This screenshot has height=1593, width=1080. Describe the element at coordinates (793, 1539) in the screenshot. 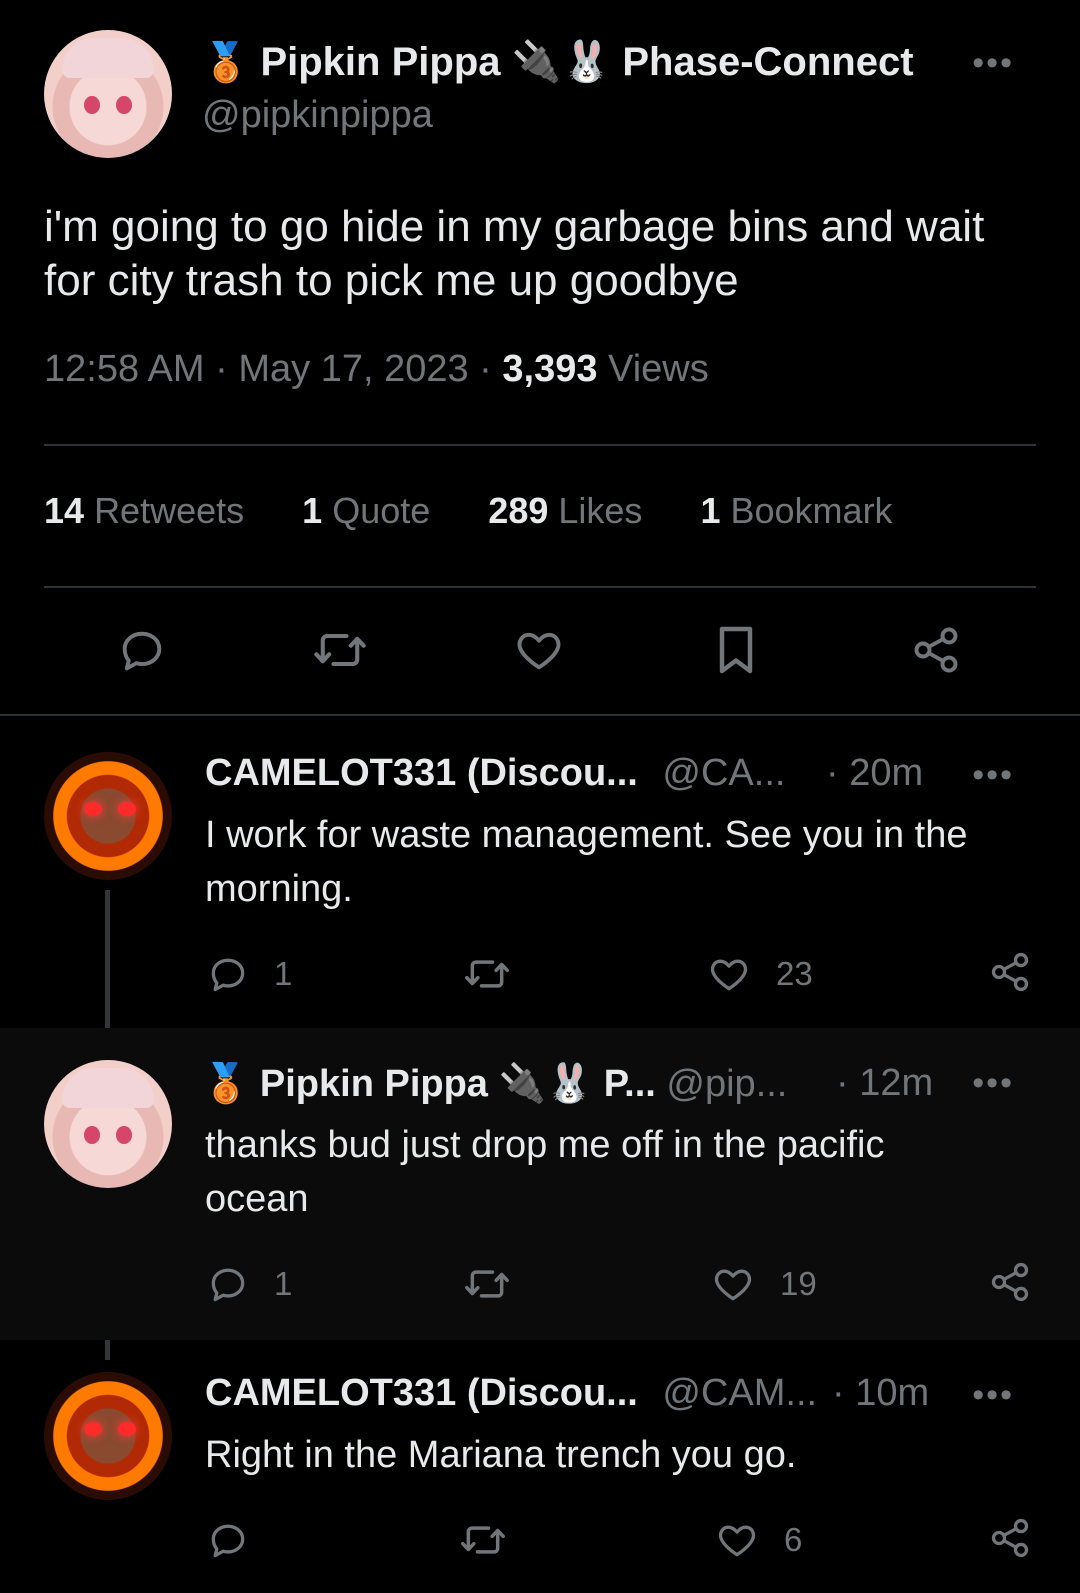

I see `like-count: 6` at that location.